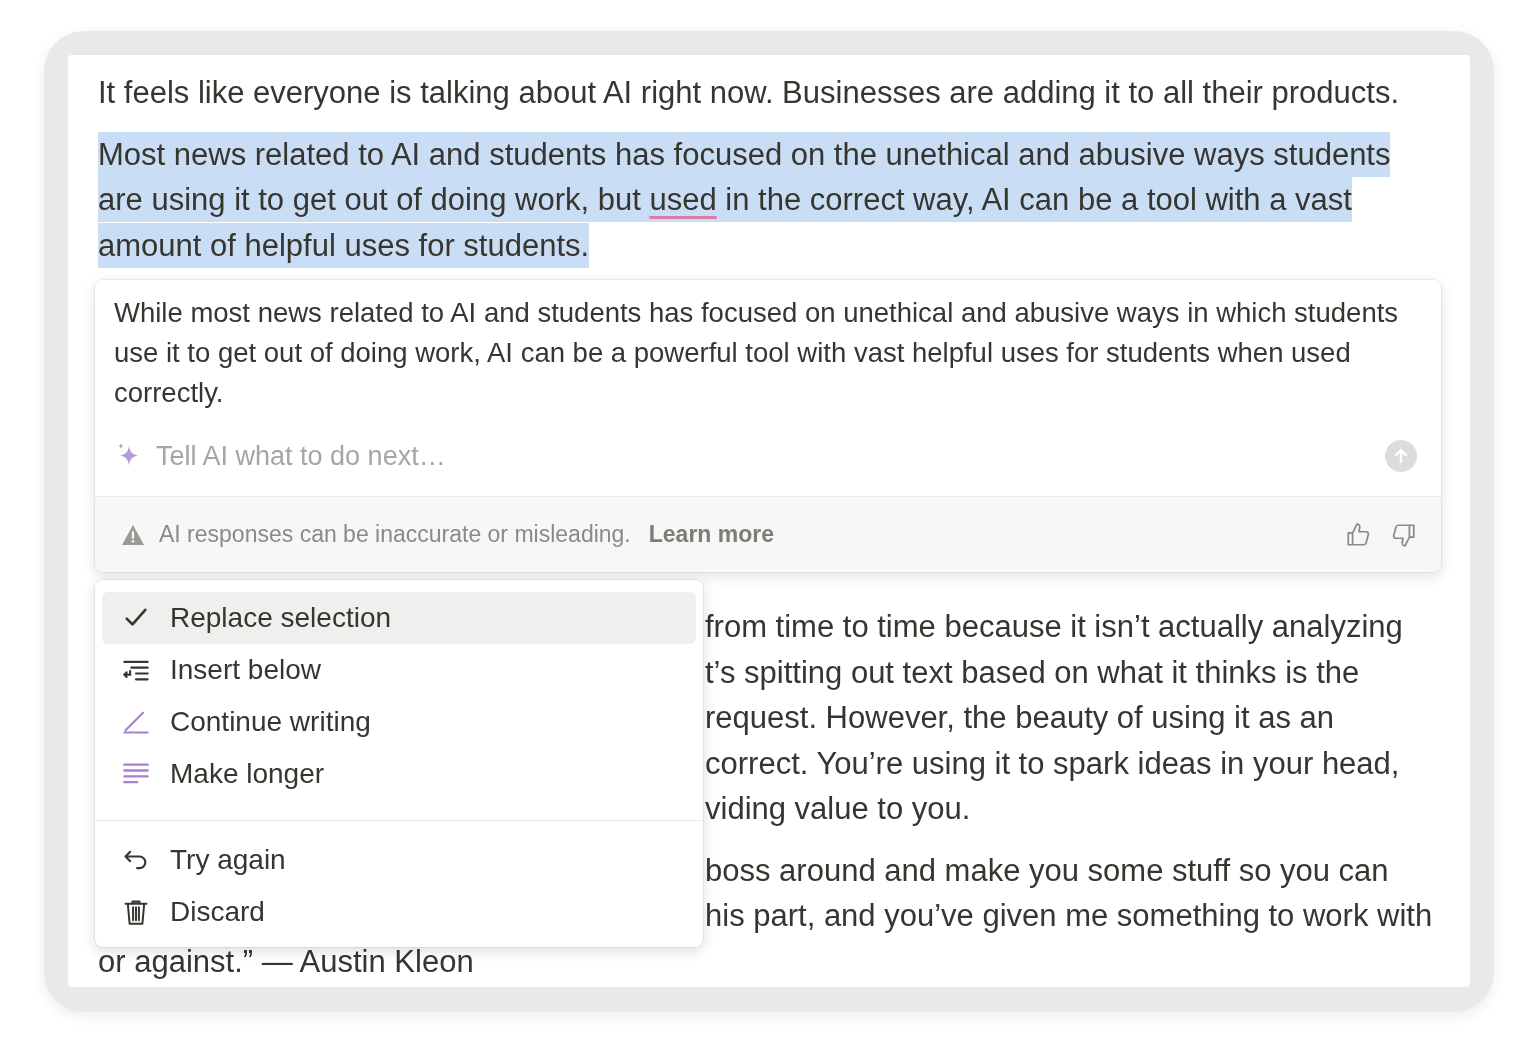 This screenshot has height=1043, width=1537. What do you see at coordinates (756, 353) in the screenshot?
I see `ai-response-text: While most news related to AI and students has focused on unethical and abusive ways in which students use it to get out of doing work, AI can be a powerful tool with vast helpful uses for students when used correctly.` at bounding box center [756, 353].